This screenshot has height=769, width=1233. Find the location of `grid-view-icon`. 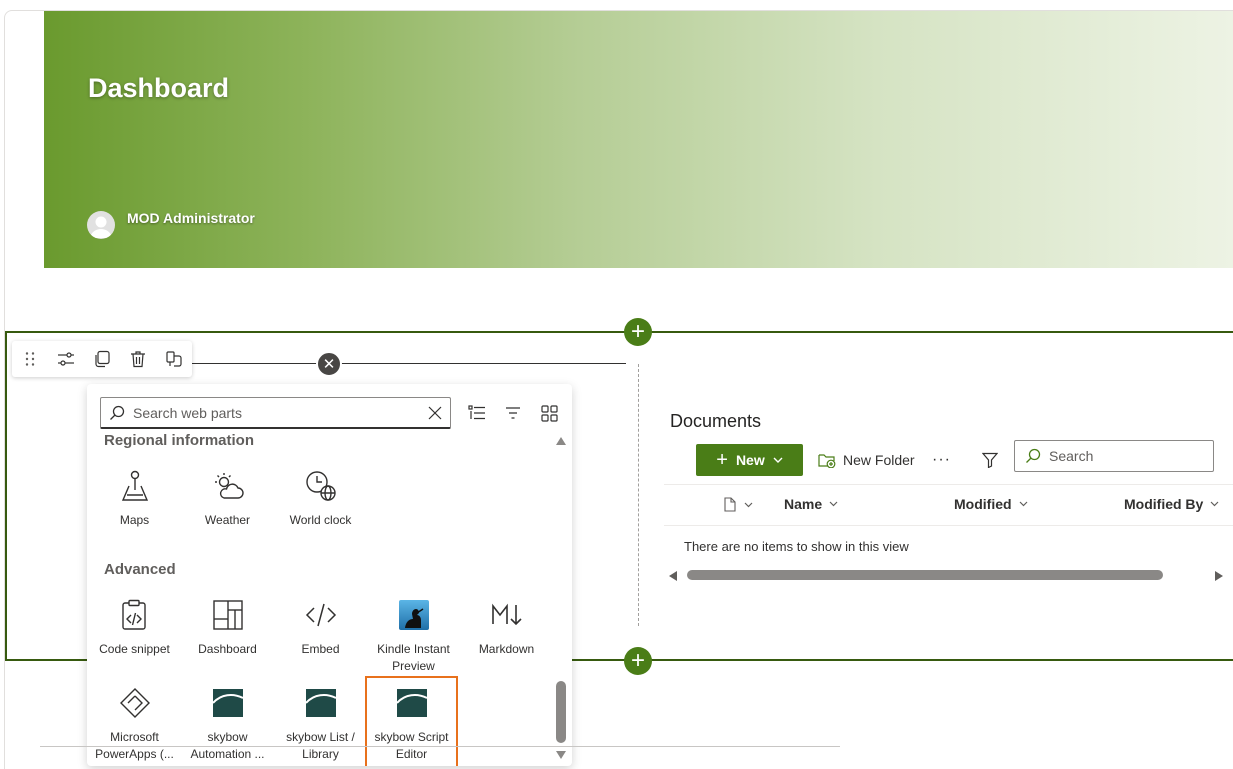

grid-view-icon is located at coordinates (549, 413).